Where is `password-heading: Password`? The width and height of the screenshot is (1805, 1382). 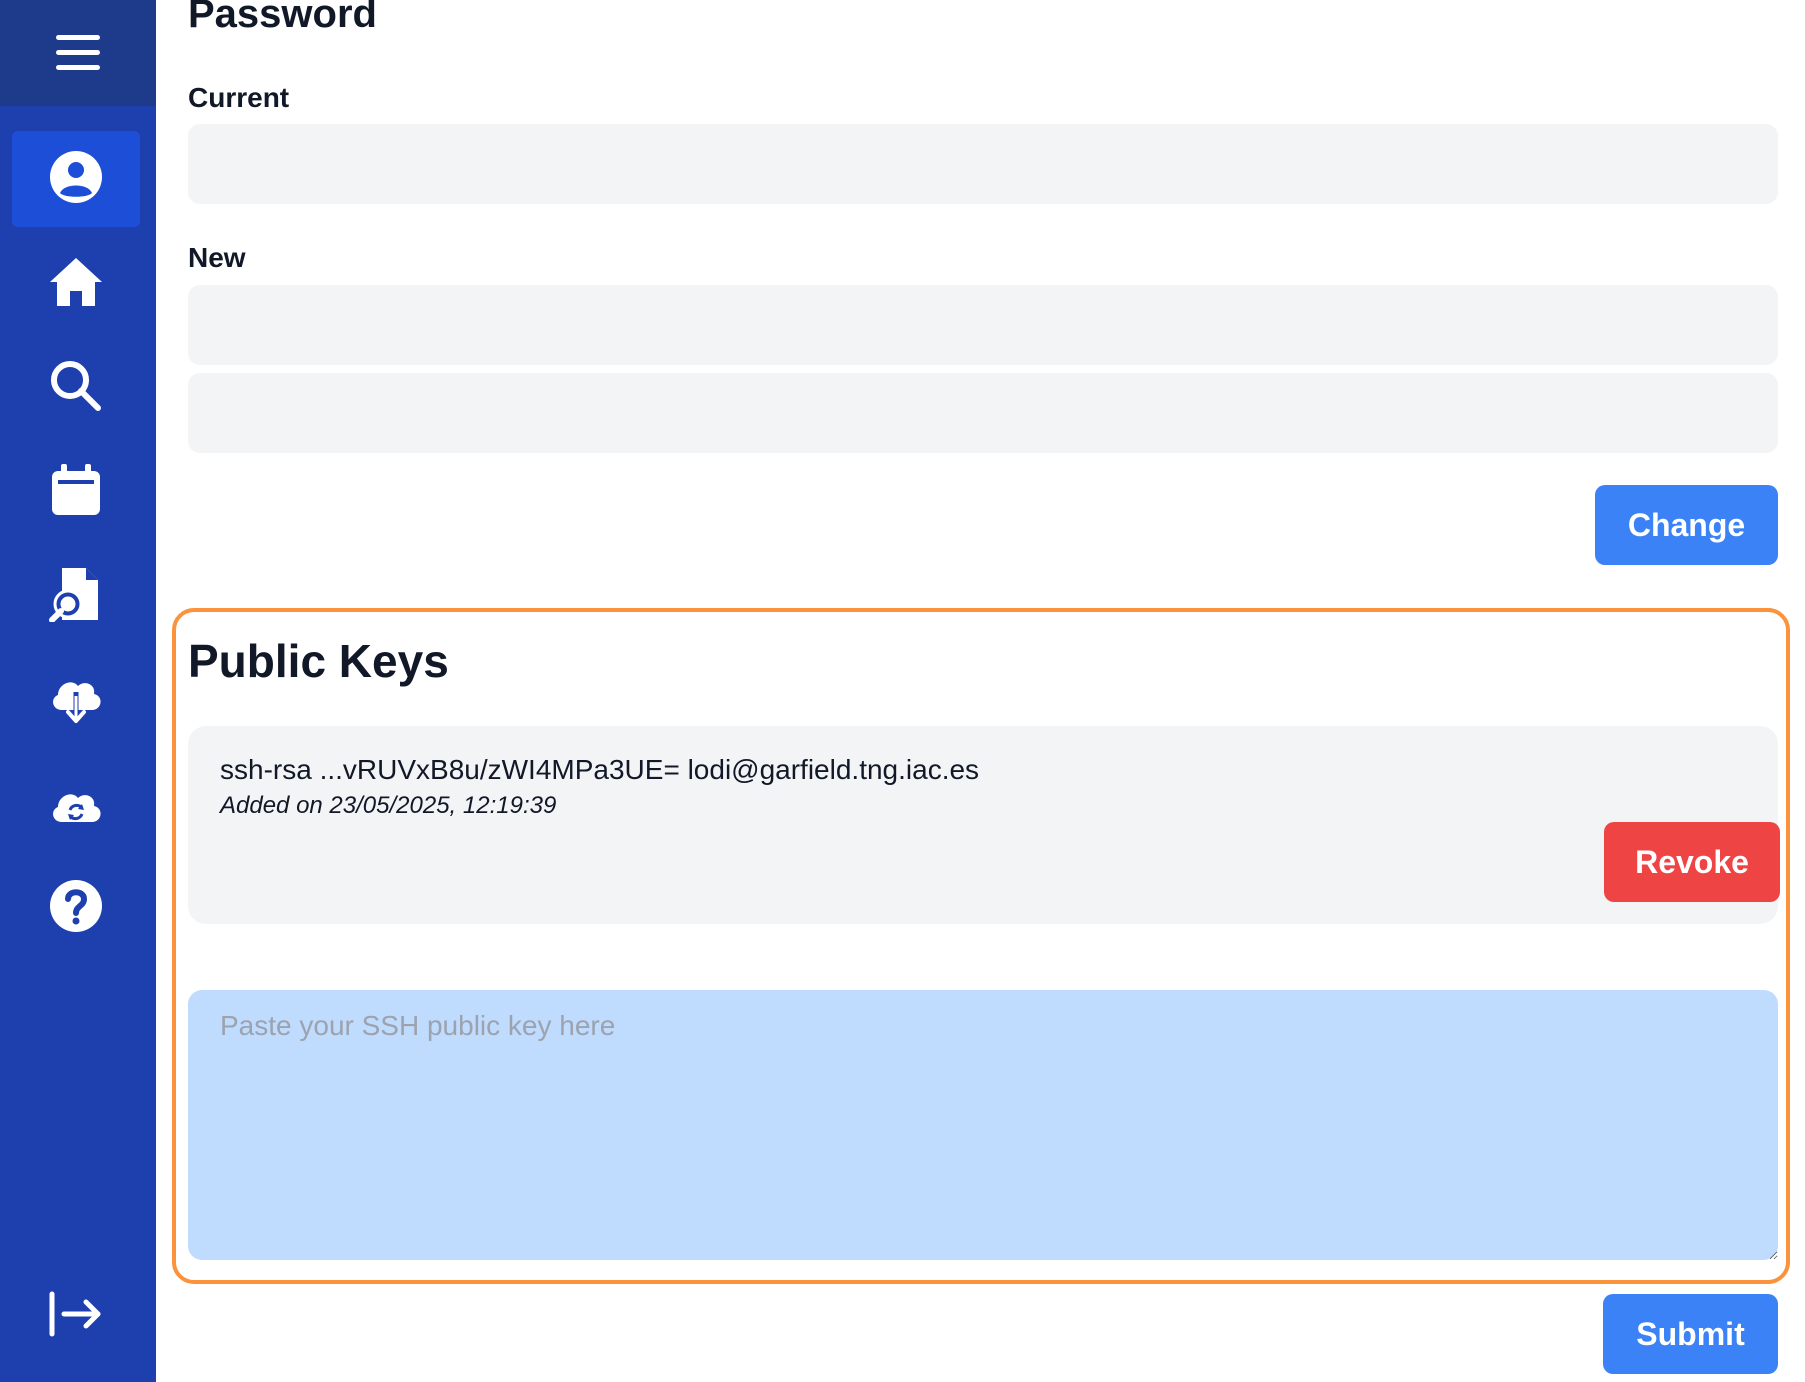
password-heading: Password is located at coordinates (282, 18).